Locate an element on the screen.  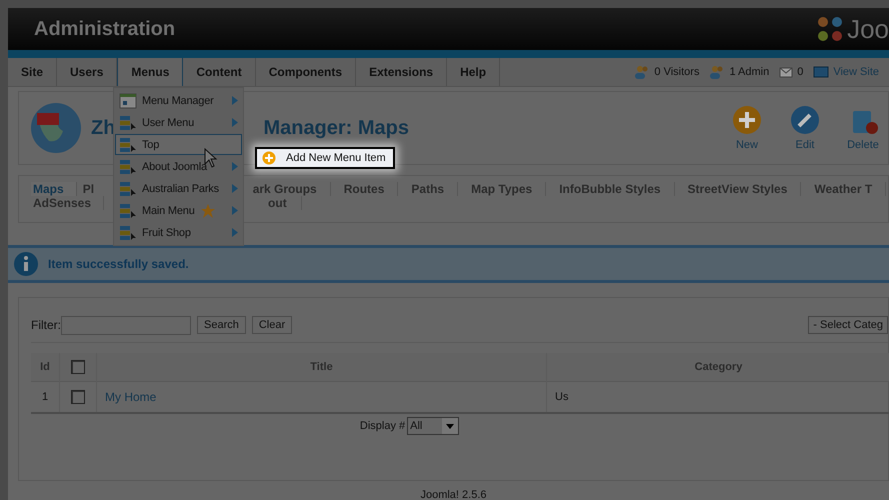
status-text: 0 Visitors is located at coordinates (677, 72).